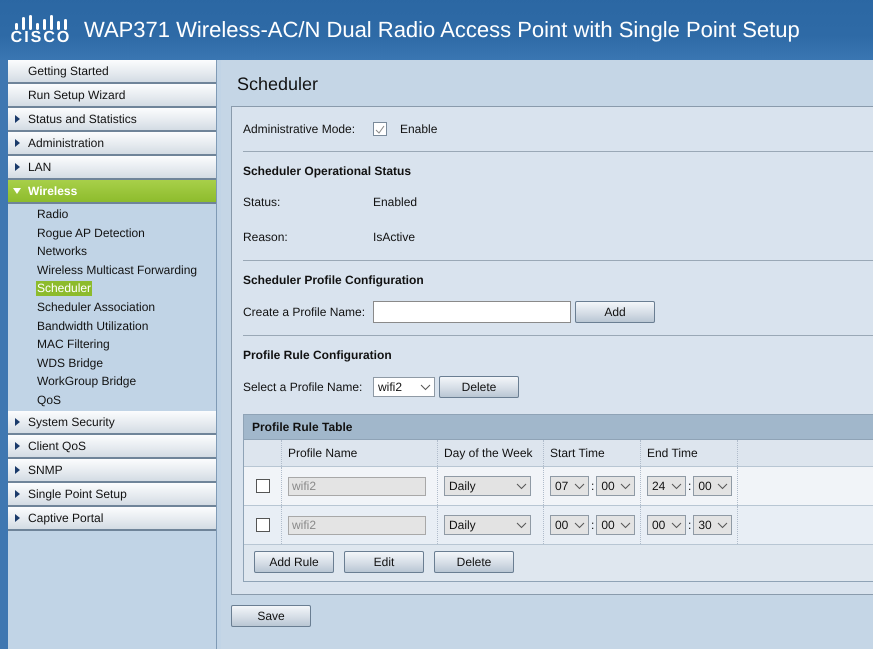 This screenshot has width=873, height=649. I want to click on nav-item: LAN, so click(112, 168).